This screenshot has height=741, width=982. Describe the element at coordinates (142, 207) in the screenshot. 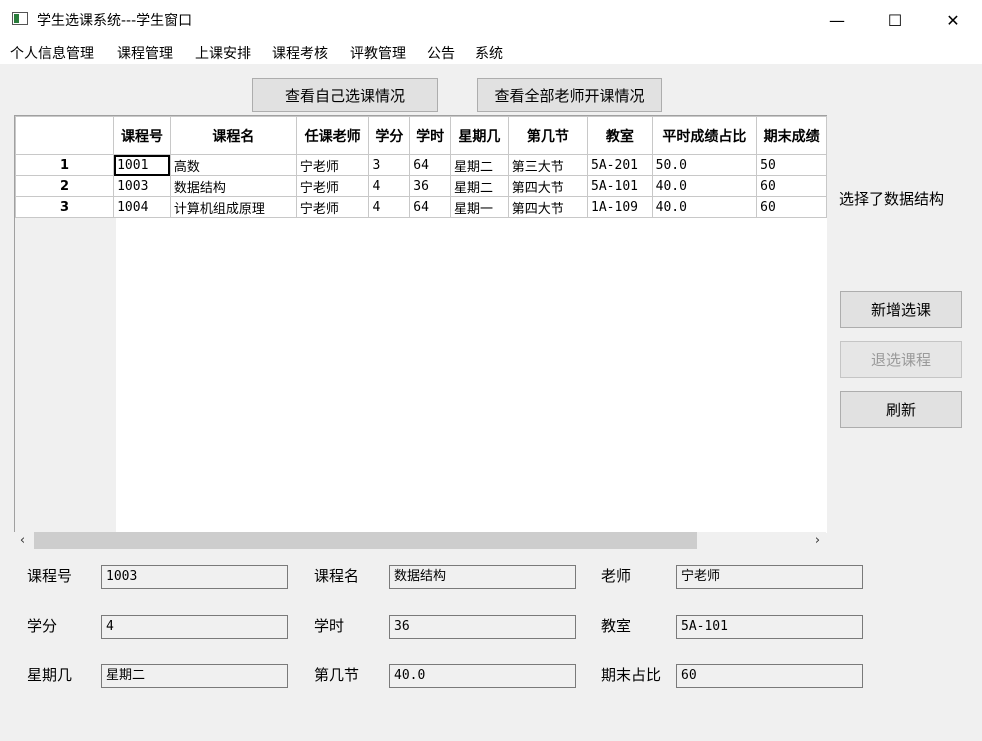

I see `table-cell: 1004` at that location.